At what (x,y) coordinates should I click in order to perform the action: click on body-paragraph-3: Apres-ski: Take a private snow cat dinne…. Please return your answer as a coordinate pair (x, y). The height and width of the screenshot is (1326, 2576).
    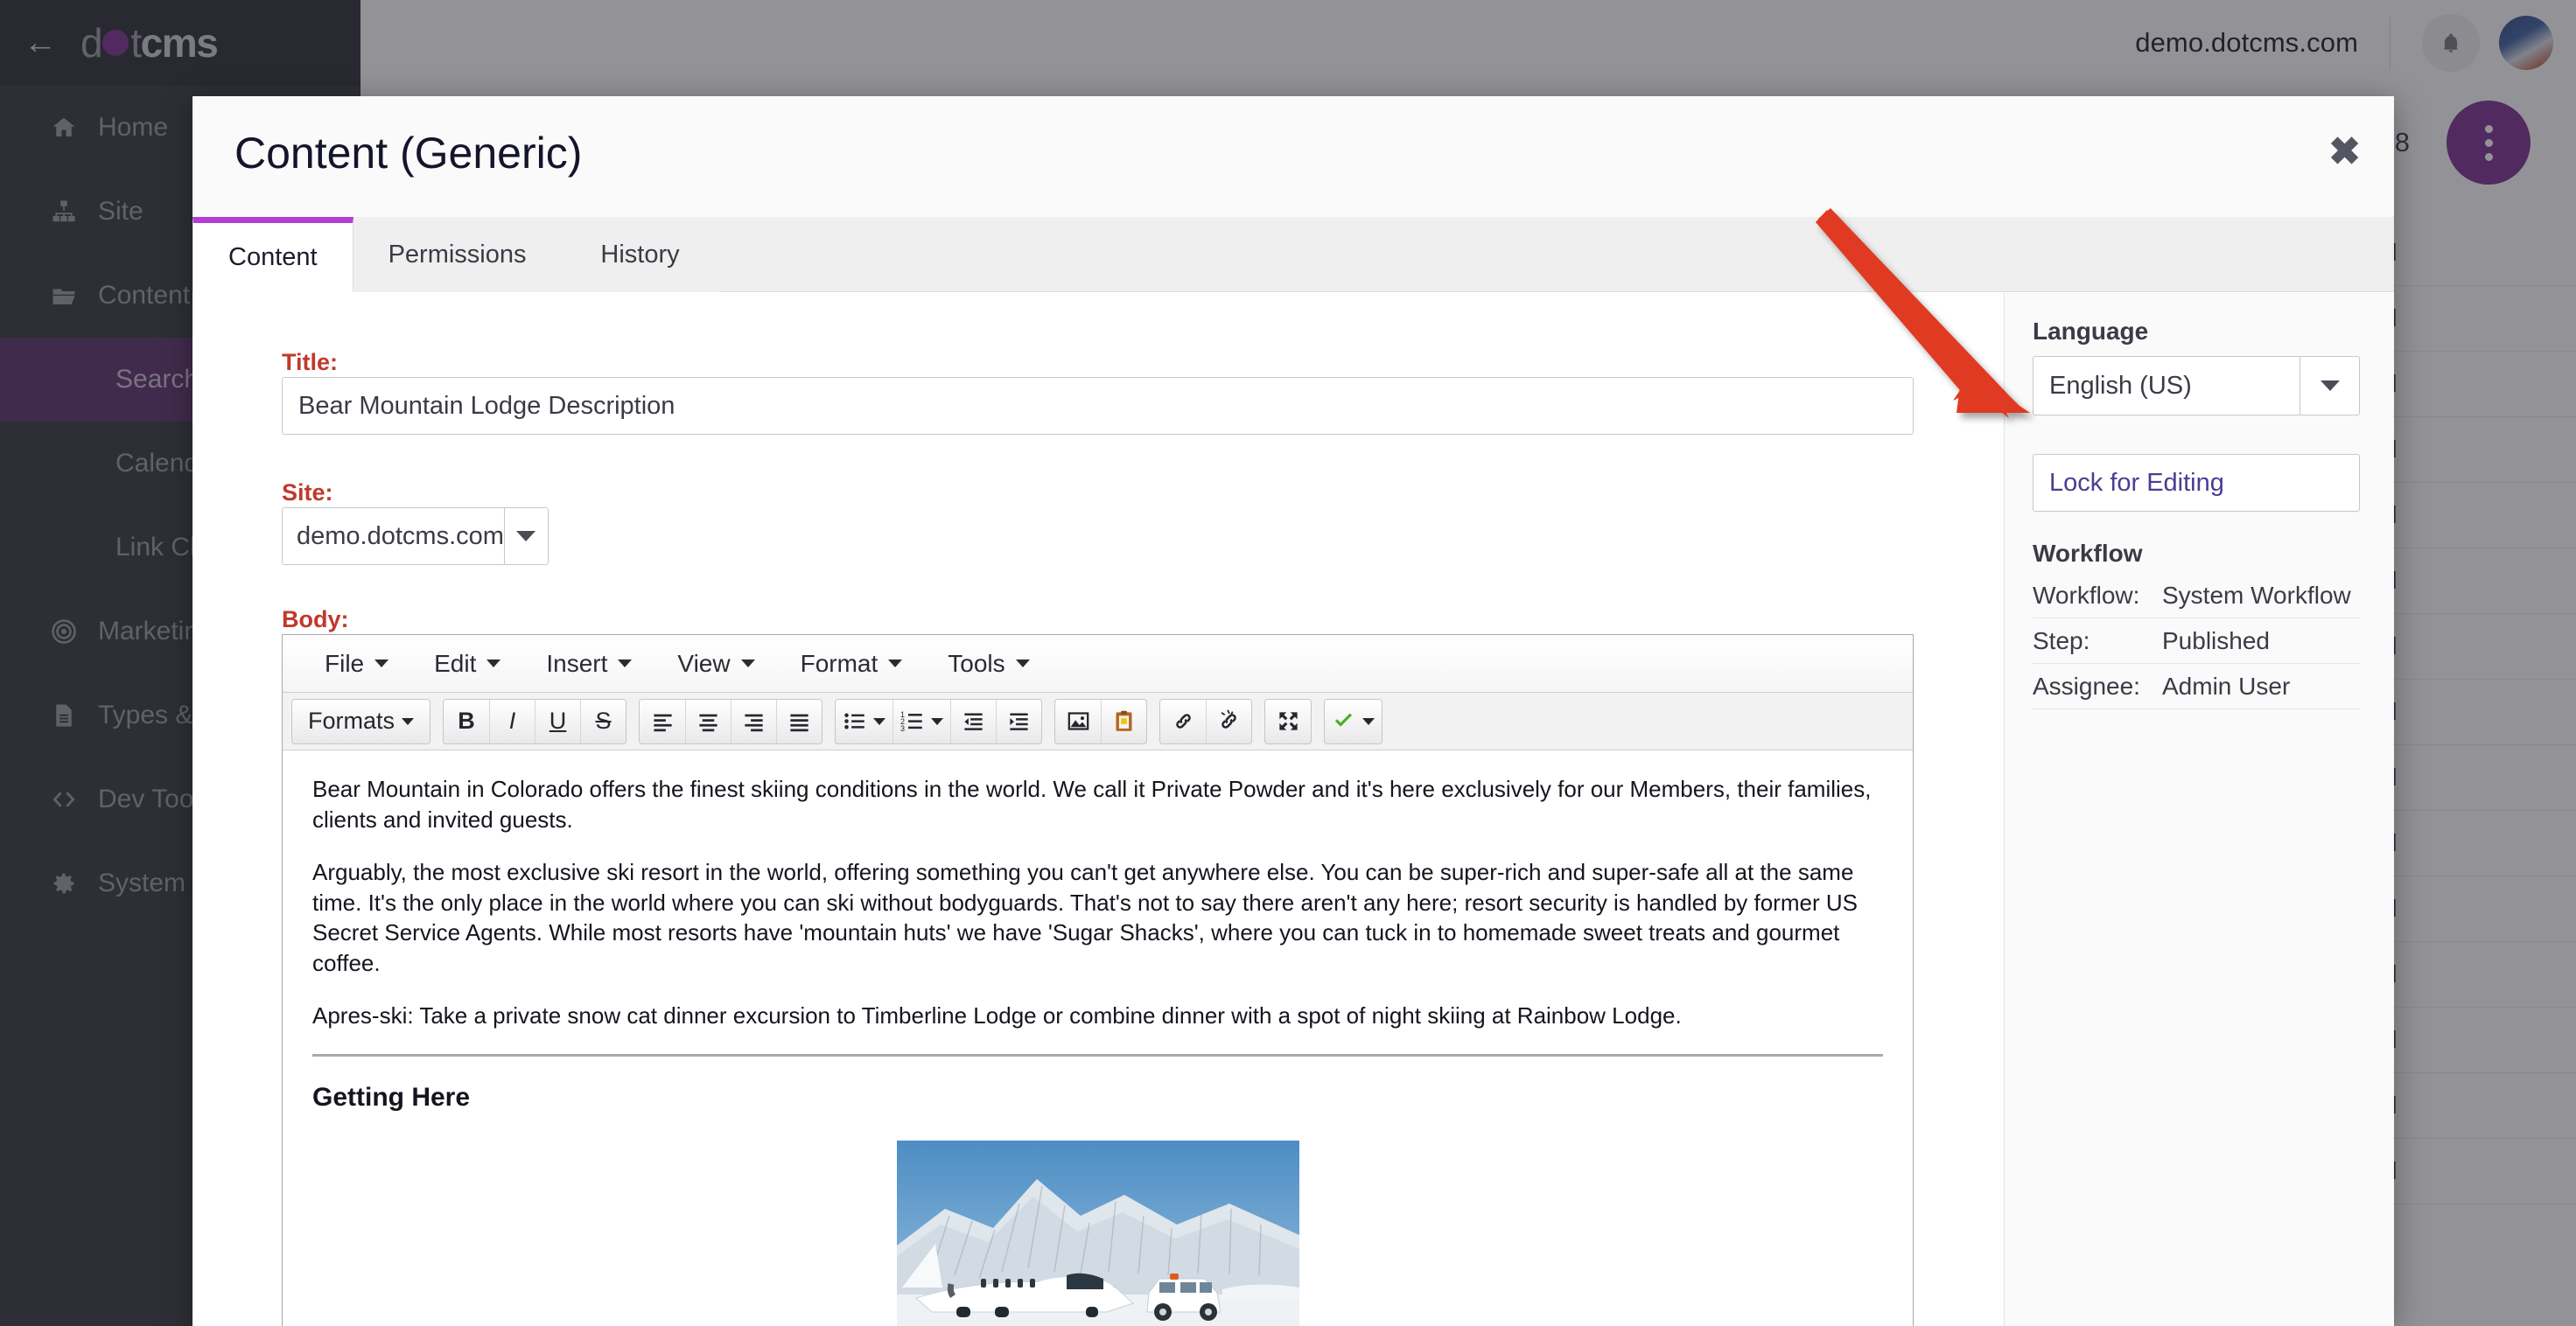
    Looking at the image, I should click on (997, 1015).